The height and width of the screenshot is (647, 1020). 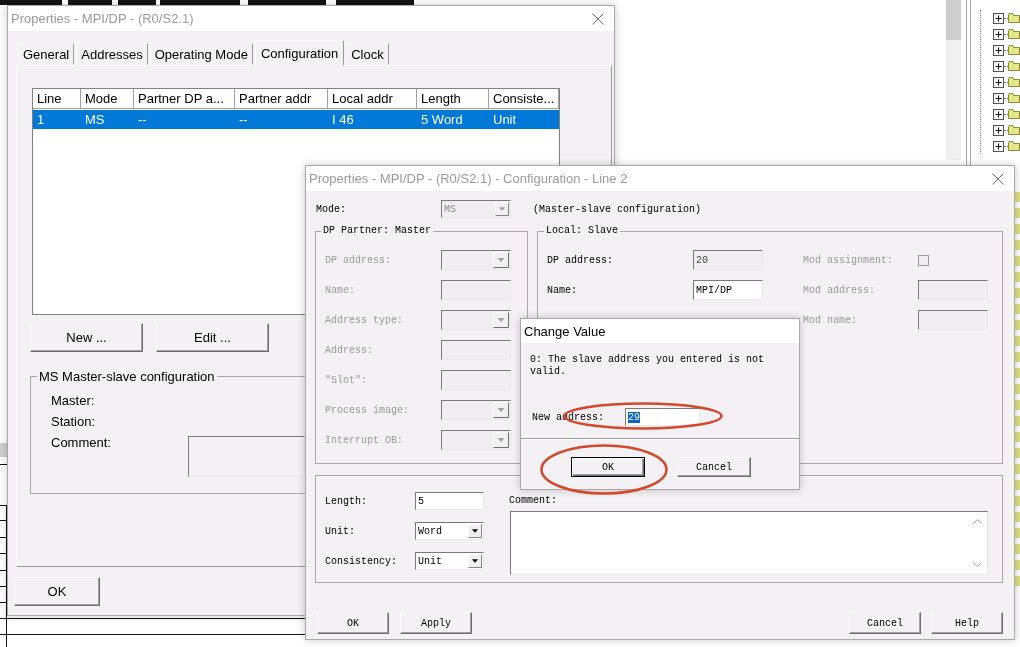 What do you see at coordinates (367, 54) in the screenshot?
I see `tab: Clock` at bounding box center [367, 54].